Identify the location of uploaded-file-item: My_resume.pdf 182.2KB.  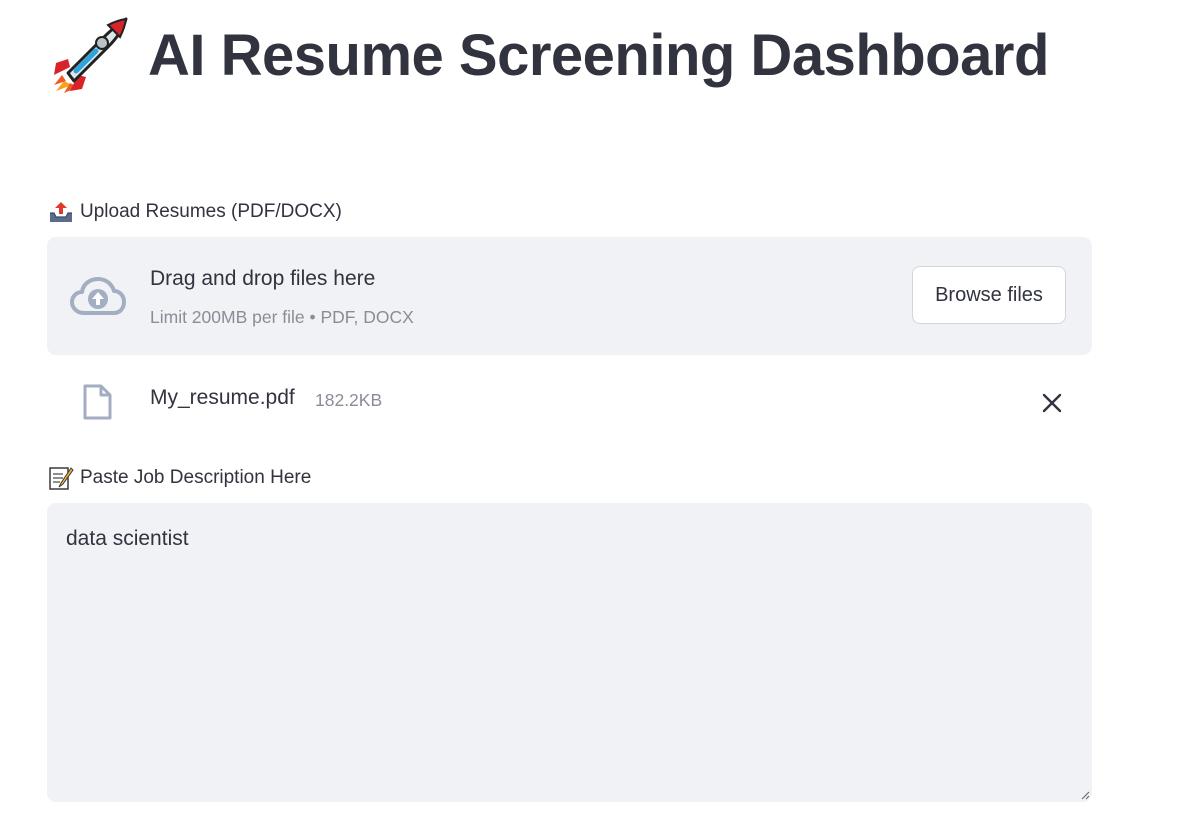
(569, 401).